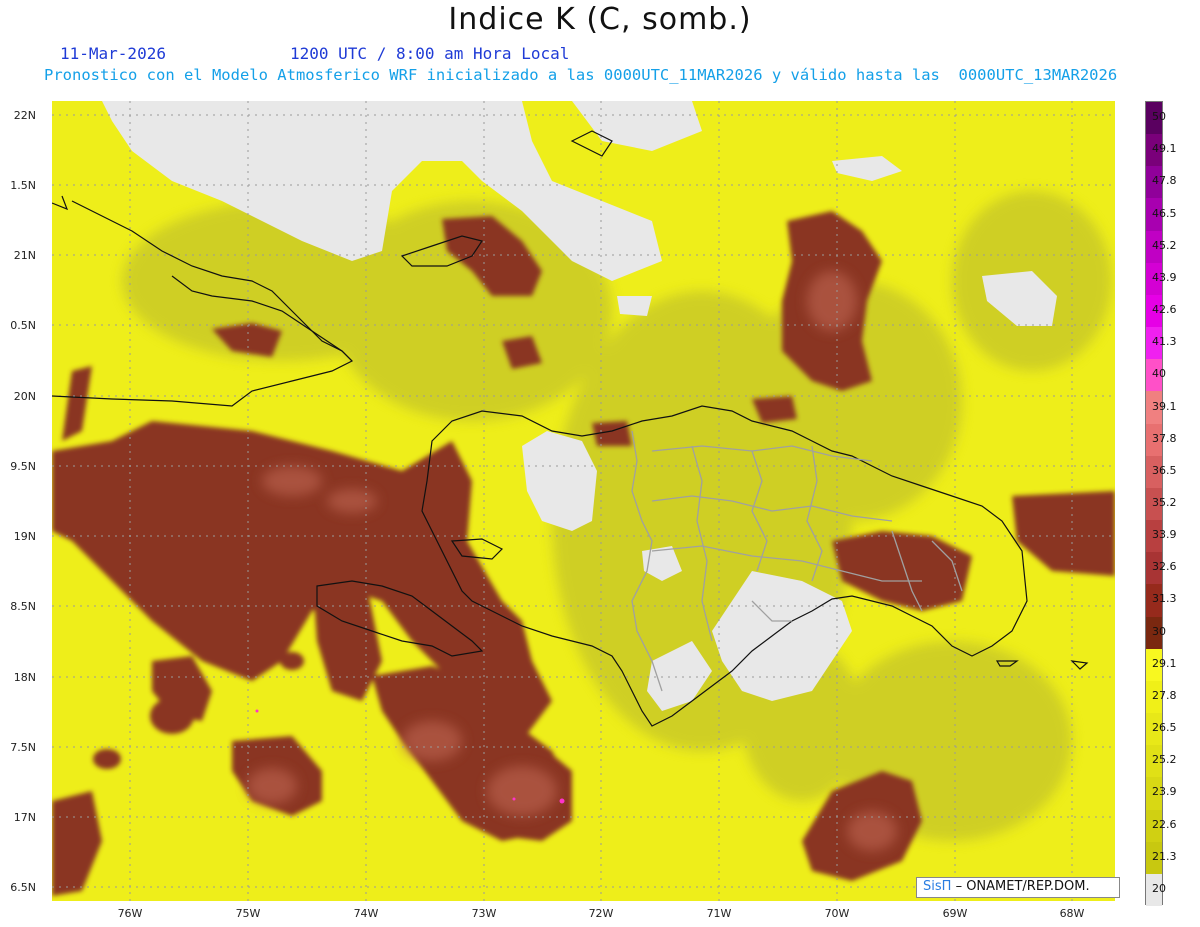  What do you see at coordinates (24, 115) in the screenshot?
I see `lat-label: 22N` at bounding box center [24, 115].